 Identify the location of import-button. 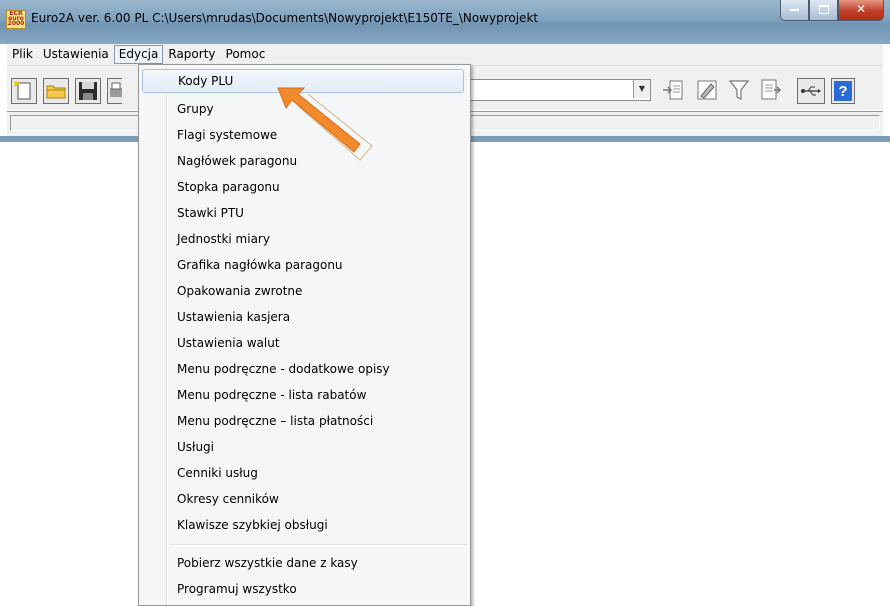
(673, 90).